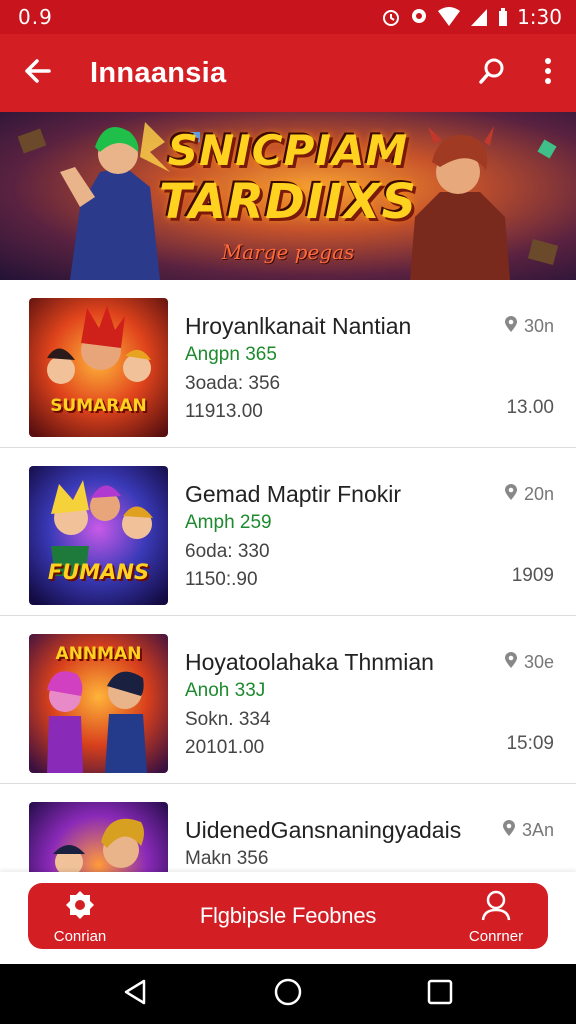  I want to click on game-name: Gemad Maptir Fnokir, so click(293, 494).